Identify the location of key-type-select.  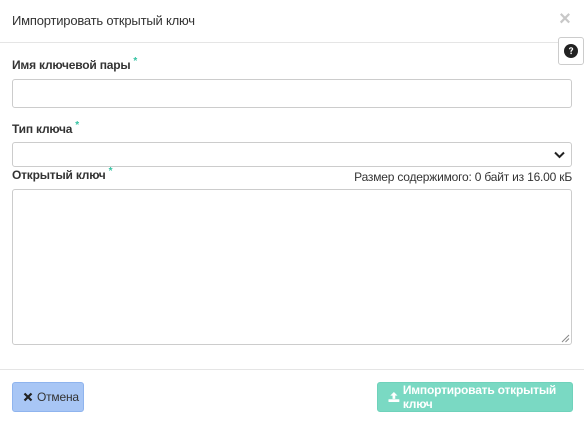
(292, 154).